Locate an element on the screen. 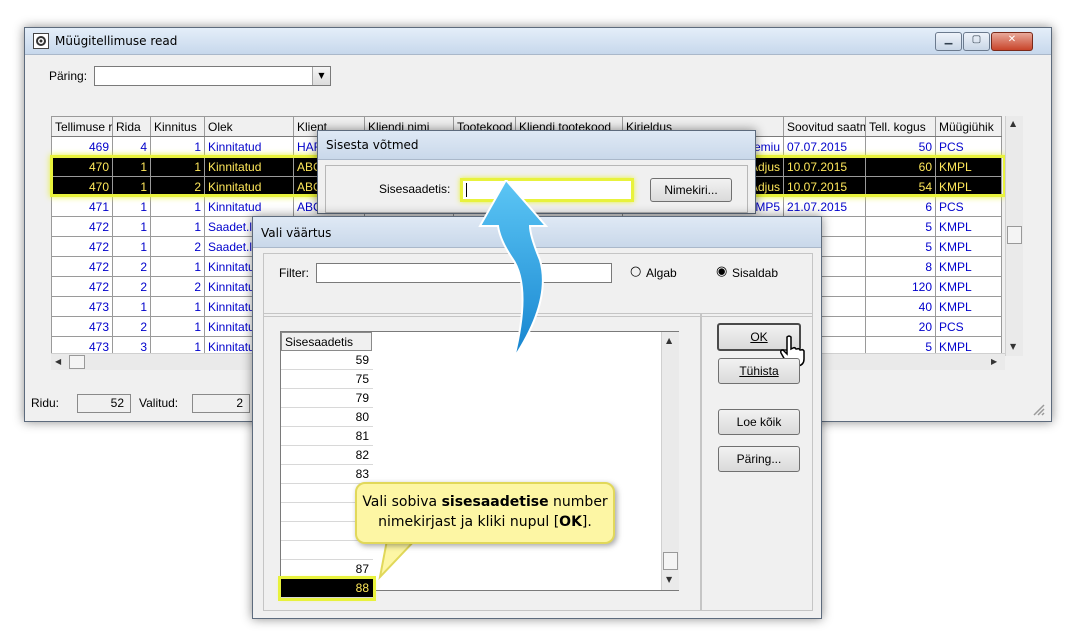 The width and height of the screenshot is (1074, 641). minimize-button: ▁ is located at coordinates (948, 41).